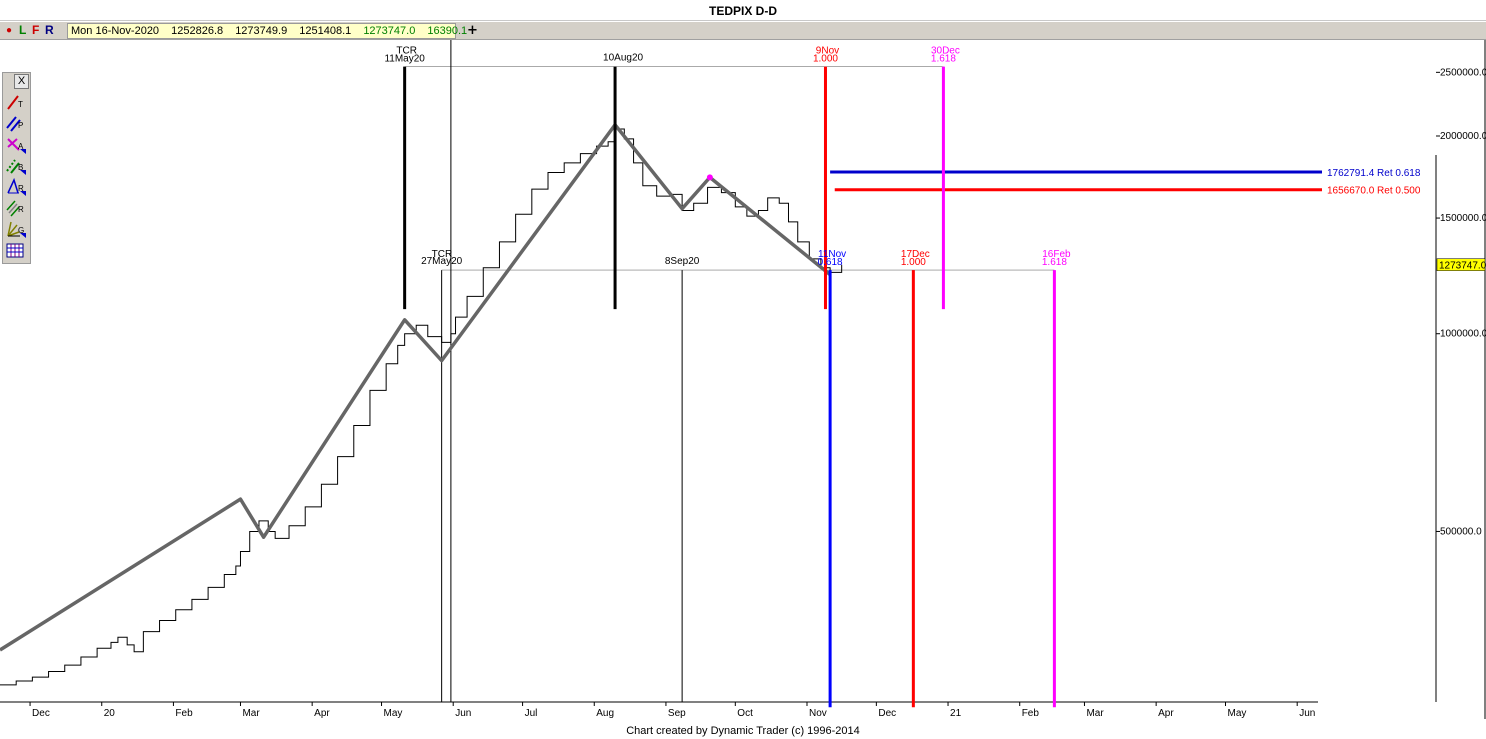 The width and height of the screenshot is (1486, 739). Describe the element at coordinates (1374, 191) in the screenshot. I see `retracement-level-label: 1656670.0 Ret 0.500` at that location.